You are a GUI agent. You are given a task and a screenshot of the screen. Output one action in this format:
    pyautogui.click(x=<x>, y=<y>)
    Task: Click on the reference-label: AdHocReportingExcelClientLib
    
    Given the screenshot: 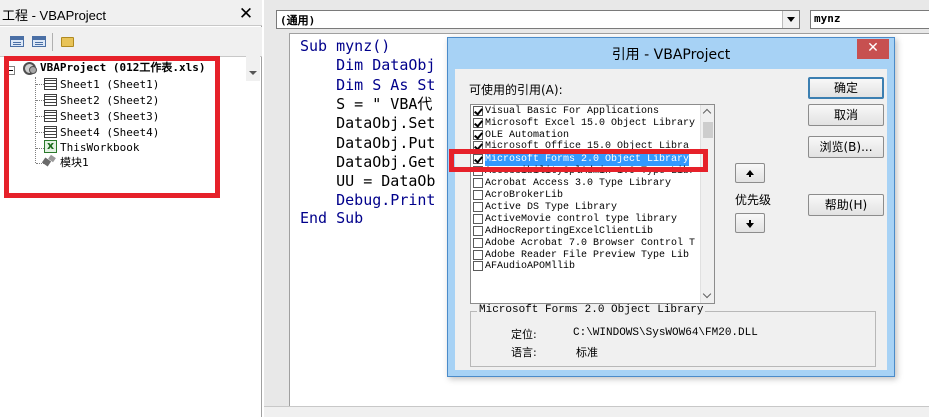 What is the action you would take?
    pyautogui.click(x=569, y=231)
    